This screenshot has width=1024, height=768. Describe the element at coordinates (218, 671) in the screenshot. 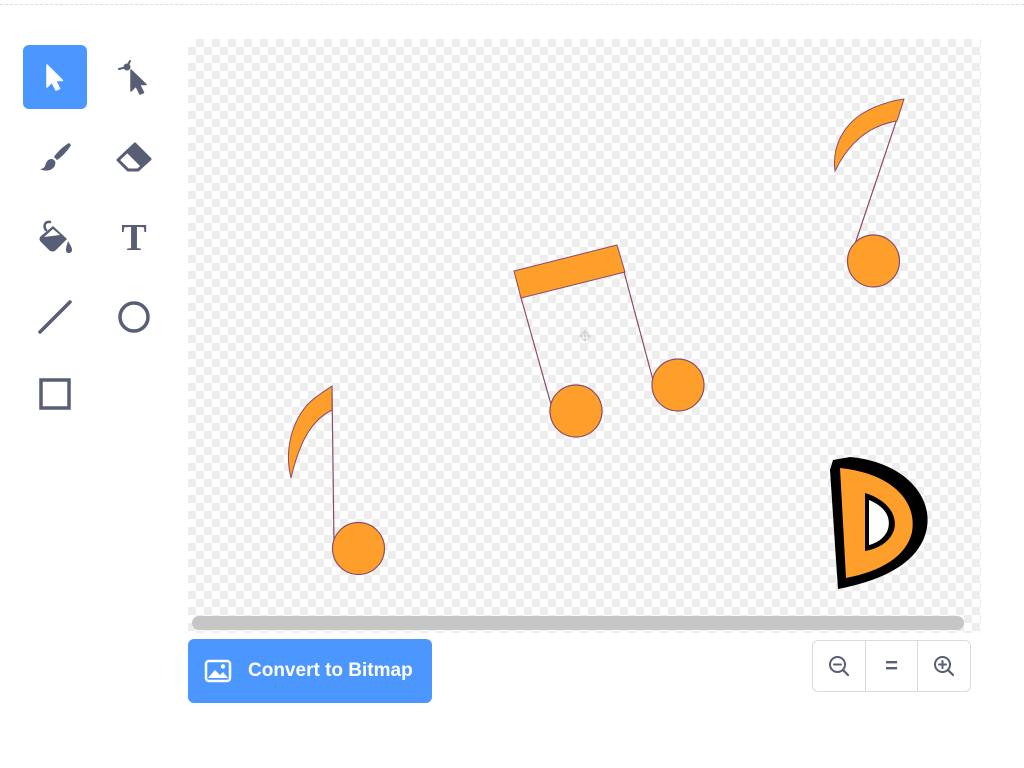

I see `image-icon` at that location.